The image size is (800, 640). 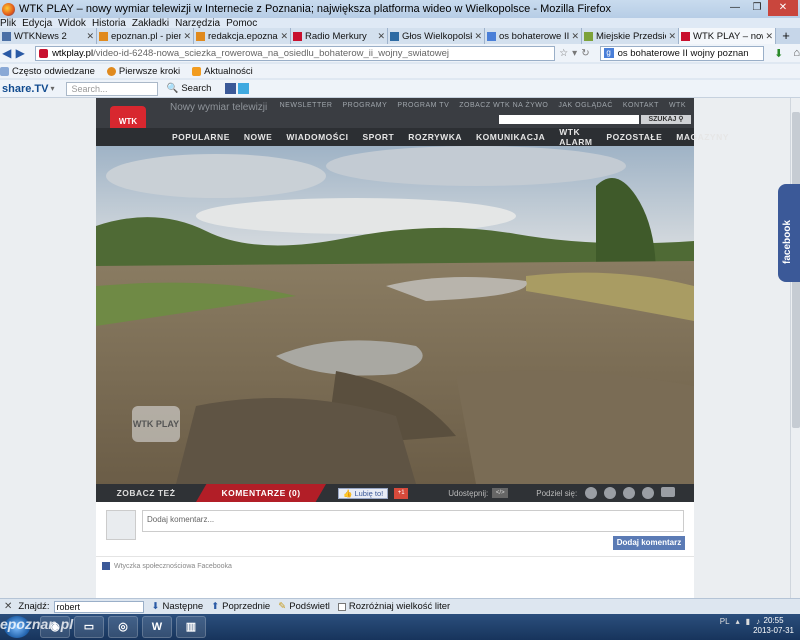 I want to click on taskbar-app-chrome: ◎, so click(x=123, y=627).